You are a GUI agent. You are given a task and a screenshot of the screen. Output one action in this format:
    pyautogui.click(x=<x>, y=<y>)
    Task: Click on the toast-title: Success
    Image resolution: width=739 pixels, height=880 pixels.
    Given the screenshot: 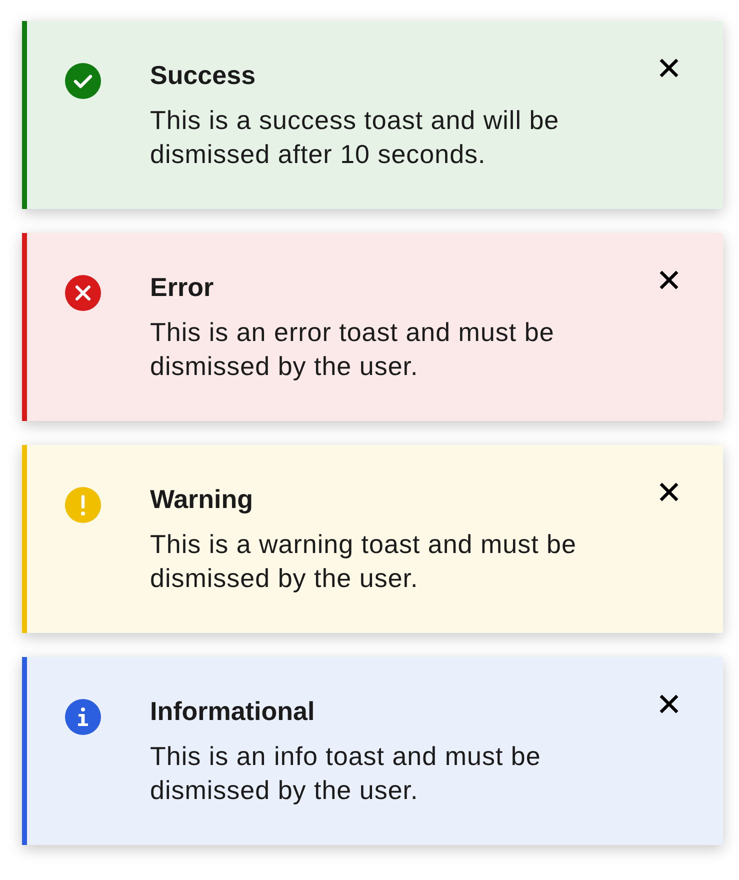 What is the action you would take?
    pyautogui.click(x=203, y=75)
    